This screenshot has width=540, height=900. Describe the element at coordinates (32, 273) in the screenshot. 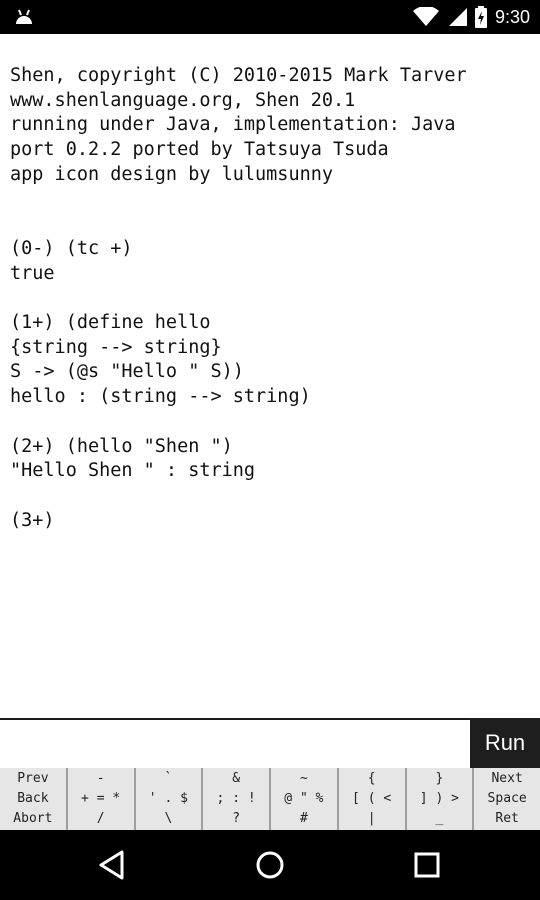

I see `console-line: true` at that location.